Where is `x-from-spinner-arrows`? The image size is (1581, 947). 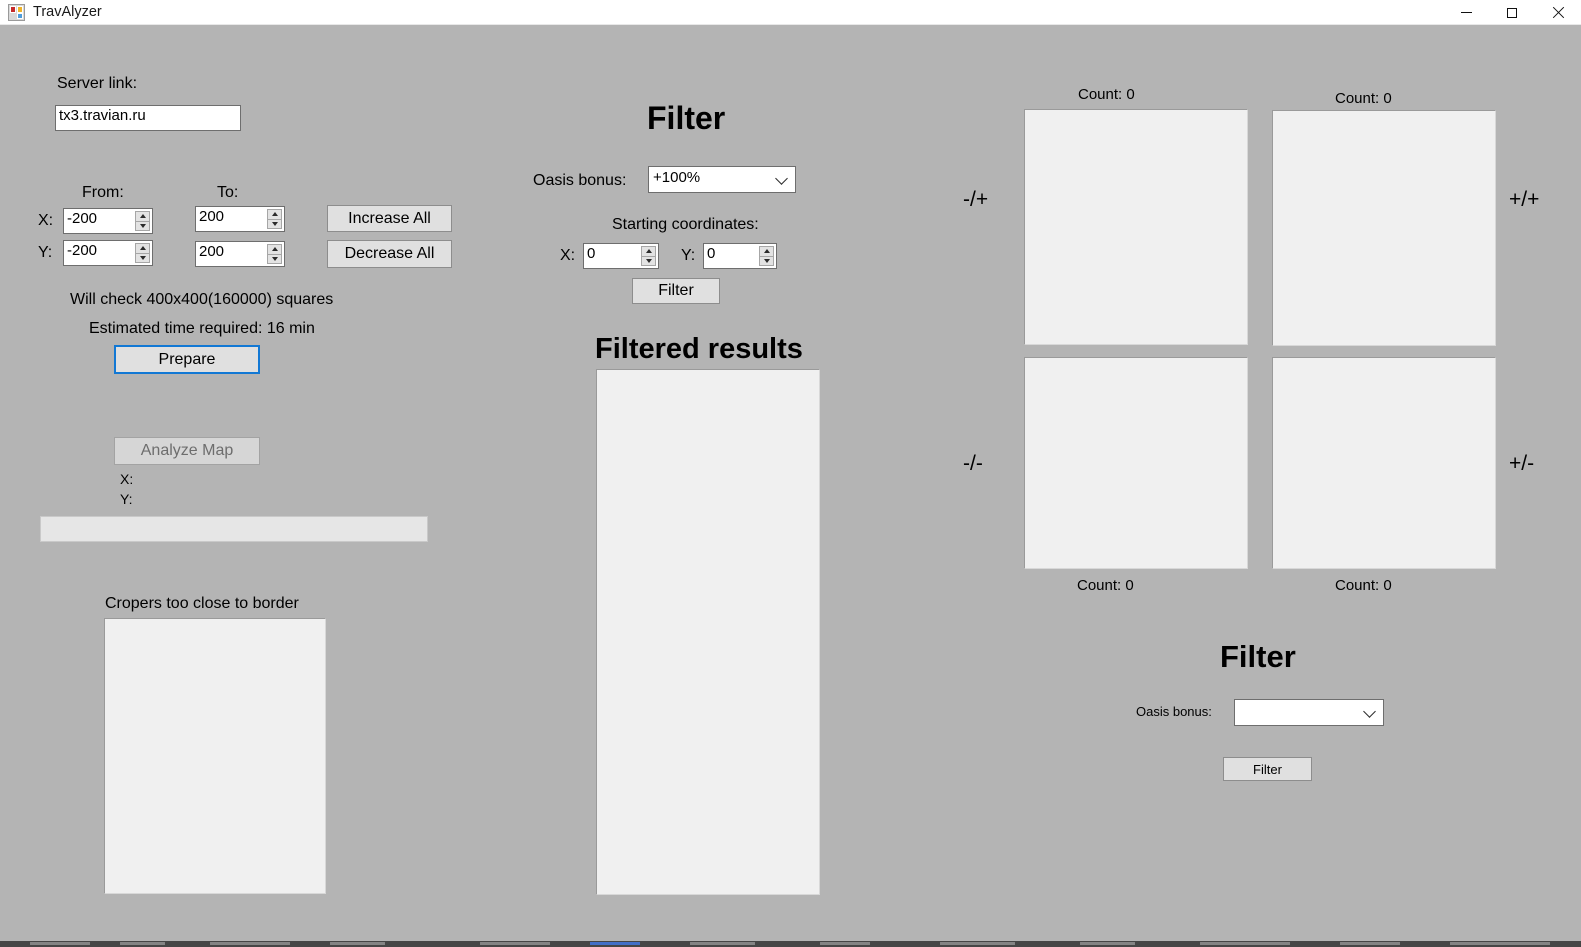 x-from-spinner-arrows is located at coordinates (142, 221).